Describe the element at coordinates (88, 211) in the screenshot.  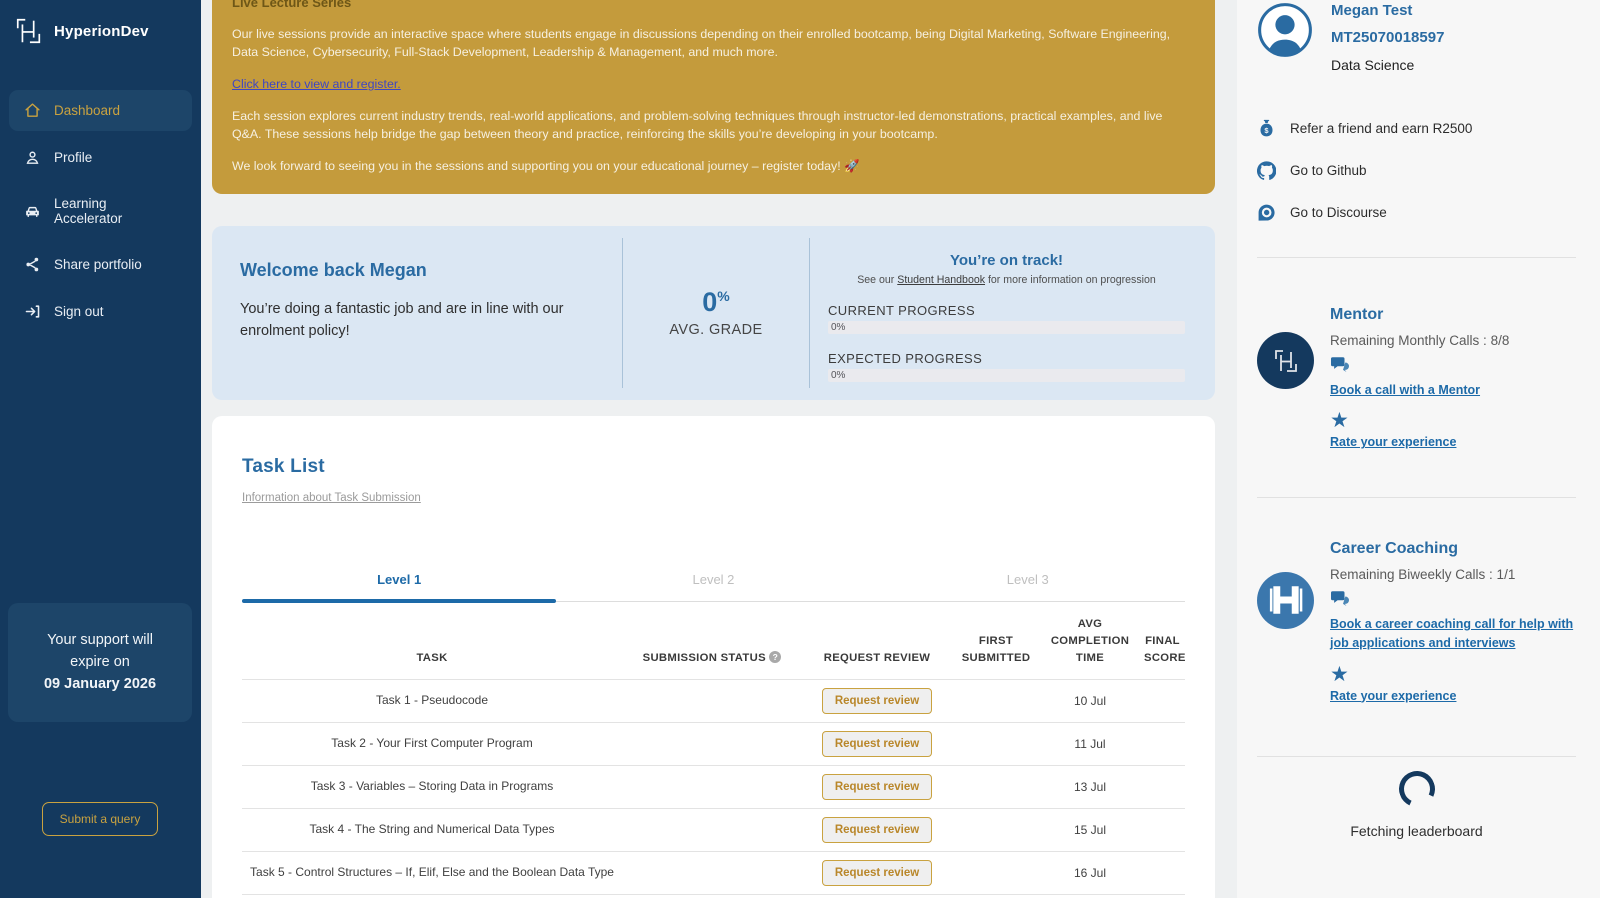
I see `sidebar-item-label: Learning Accelerator` at that location.